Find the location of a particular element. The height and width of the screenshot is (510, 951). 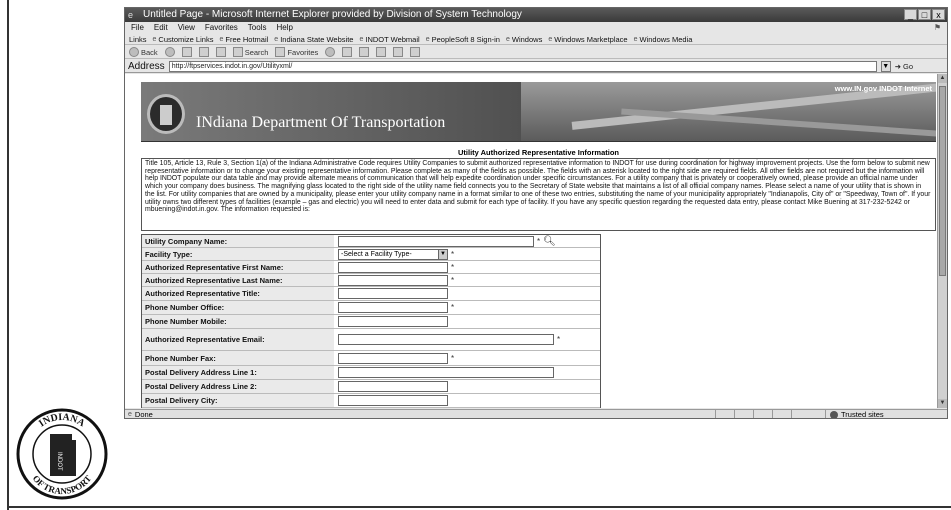

phone-mobile-input is located at coordinates (393, 321).